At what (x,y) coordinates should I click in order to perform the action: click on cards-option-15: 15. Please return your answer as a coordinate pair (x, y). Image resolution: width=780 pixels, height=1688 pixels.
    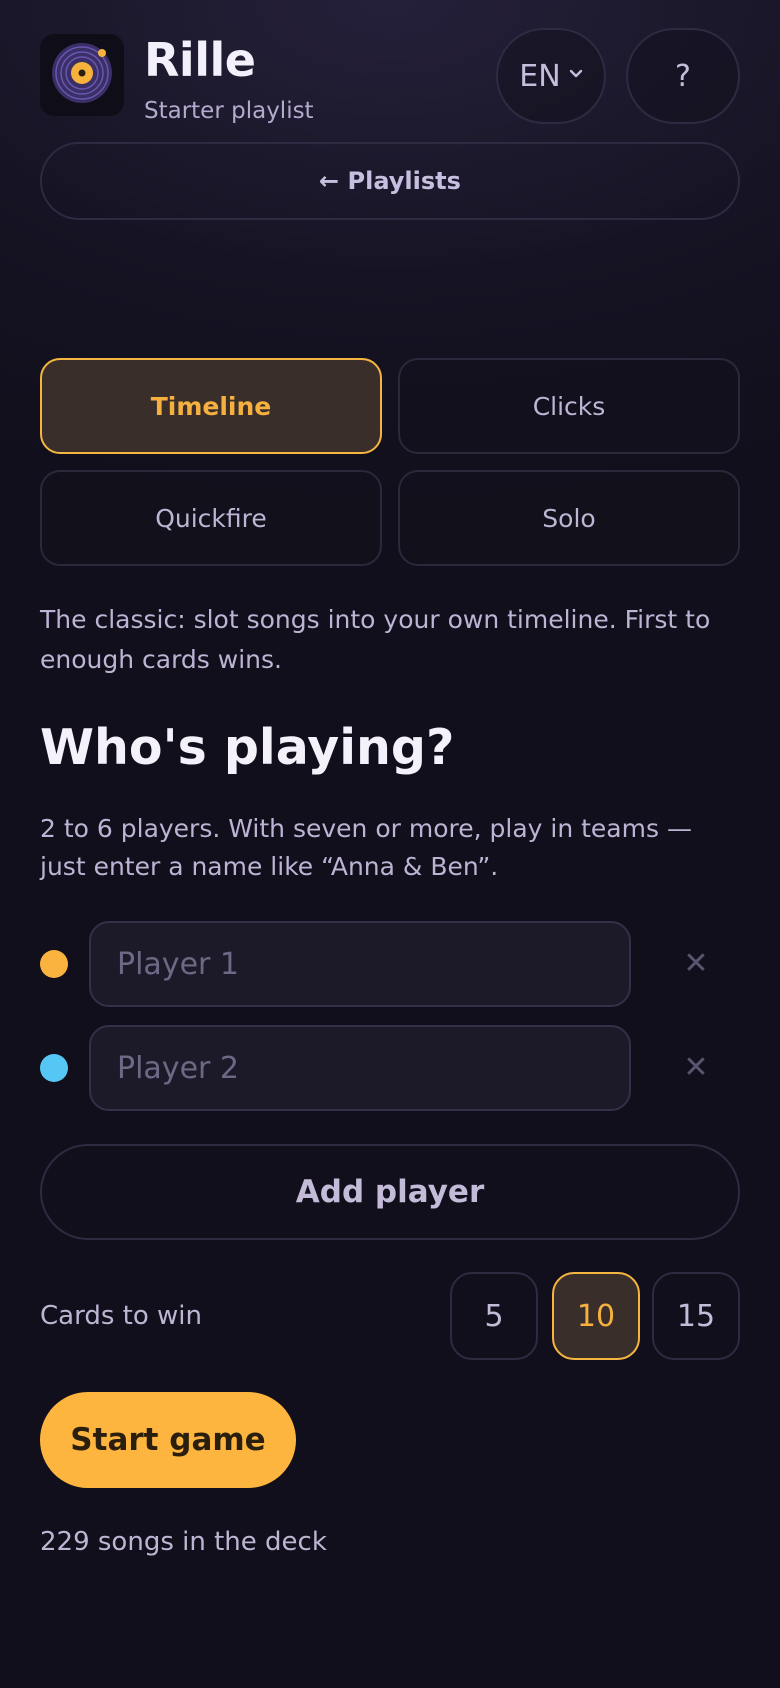
    Looking at the image, I should click on (696, 1316).